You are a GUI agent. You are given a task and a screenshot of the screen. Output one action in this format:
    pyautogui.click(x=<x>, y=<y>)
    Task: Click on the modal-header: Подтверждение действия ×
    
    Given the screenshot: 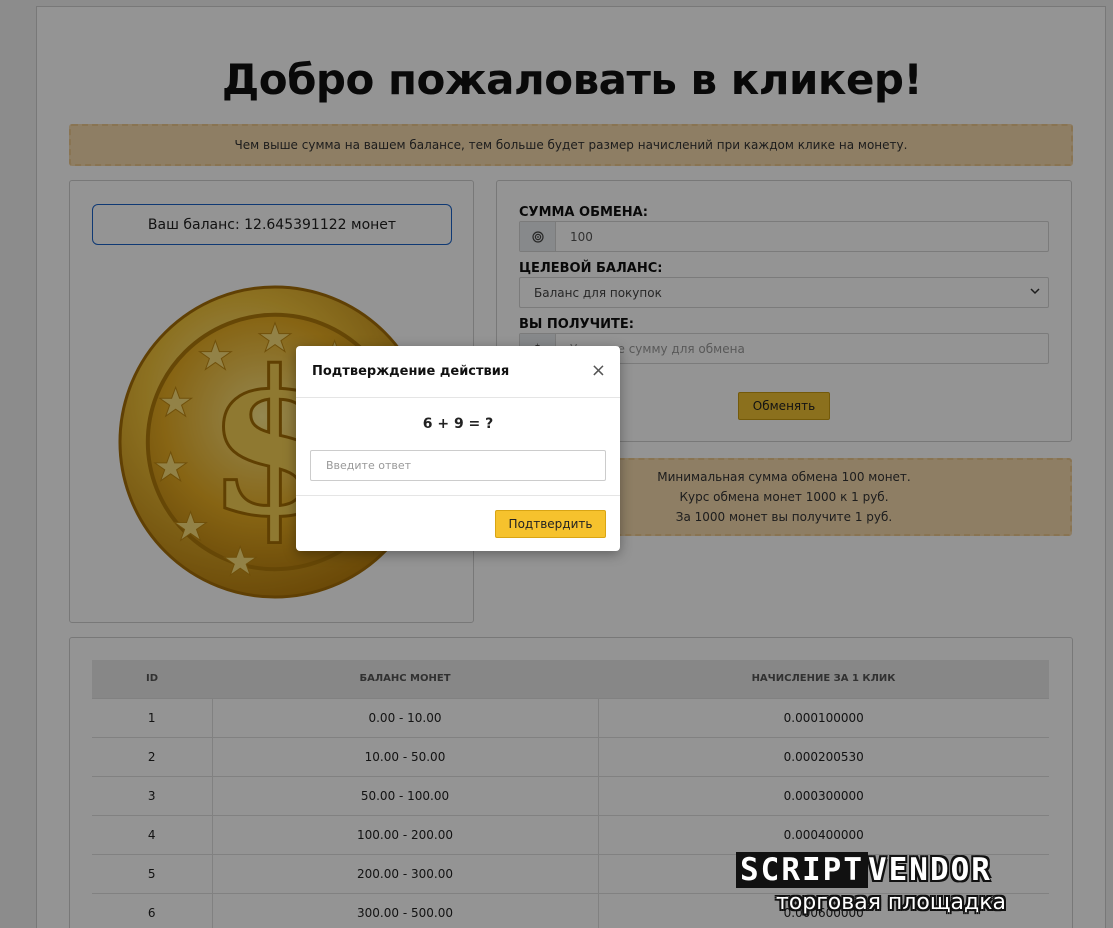 What is the action you would take?
    pyautogui.click(x=458, y=372)
    